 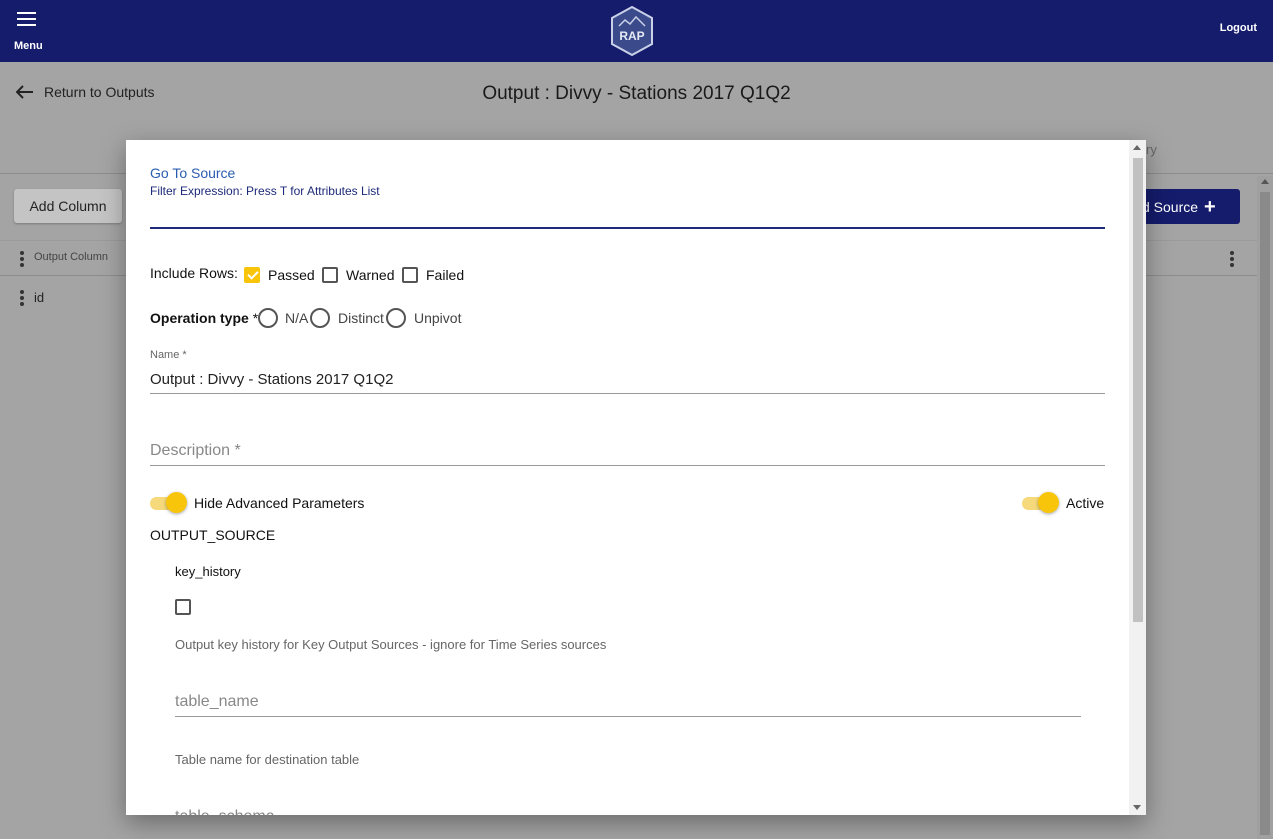 I want to click on name-field-label: Name *, so click(x=168, y=355).